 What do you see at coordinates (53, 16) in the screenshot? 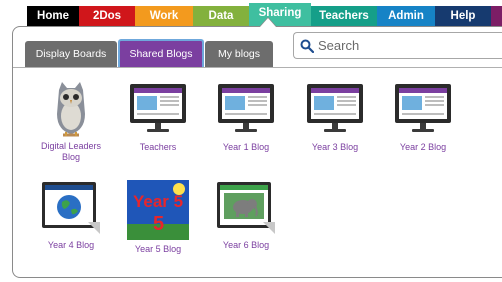
I see `nav-tab-home: Home` at bounding box center [53, 16].